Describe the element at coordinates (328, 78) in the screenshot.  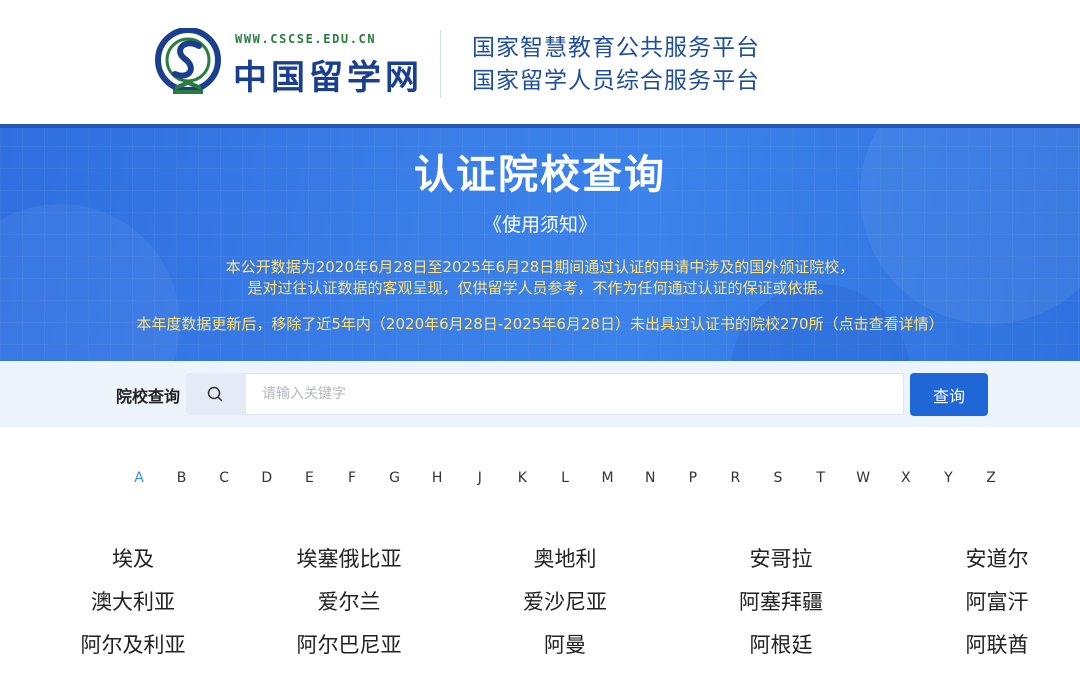
I see `logo-name: 中国留学网` at that location.